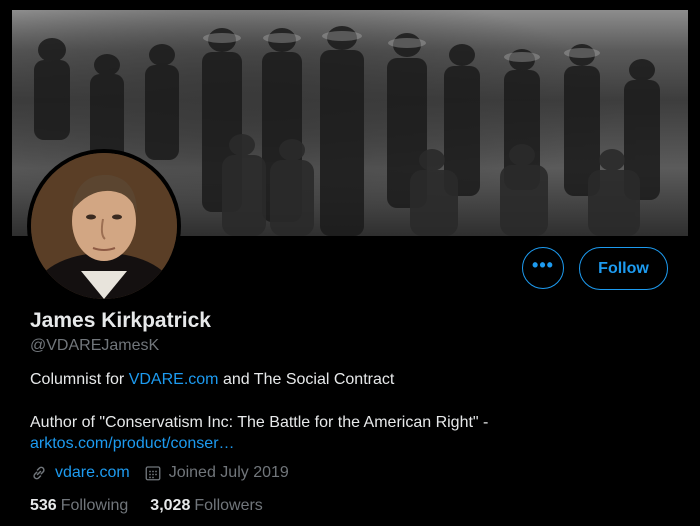 The height and width of the screenshot is (526, 700). I want to click on link-icon, so click(39, 473).